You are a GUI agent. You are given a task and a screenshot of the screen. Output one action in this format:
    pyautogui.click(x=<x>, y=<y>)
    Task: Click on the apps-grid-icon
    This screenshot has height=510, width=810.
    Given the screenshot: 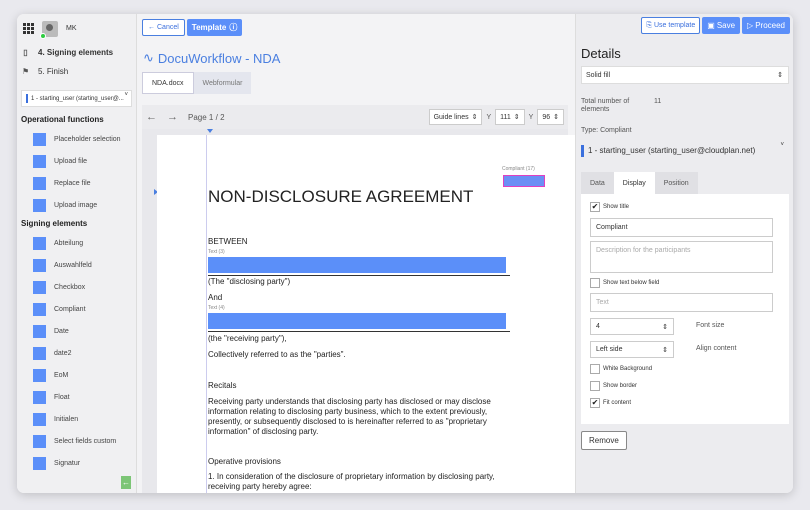 What is the action you would take?
    pyautogui.click(x=28, y=28)
    